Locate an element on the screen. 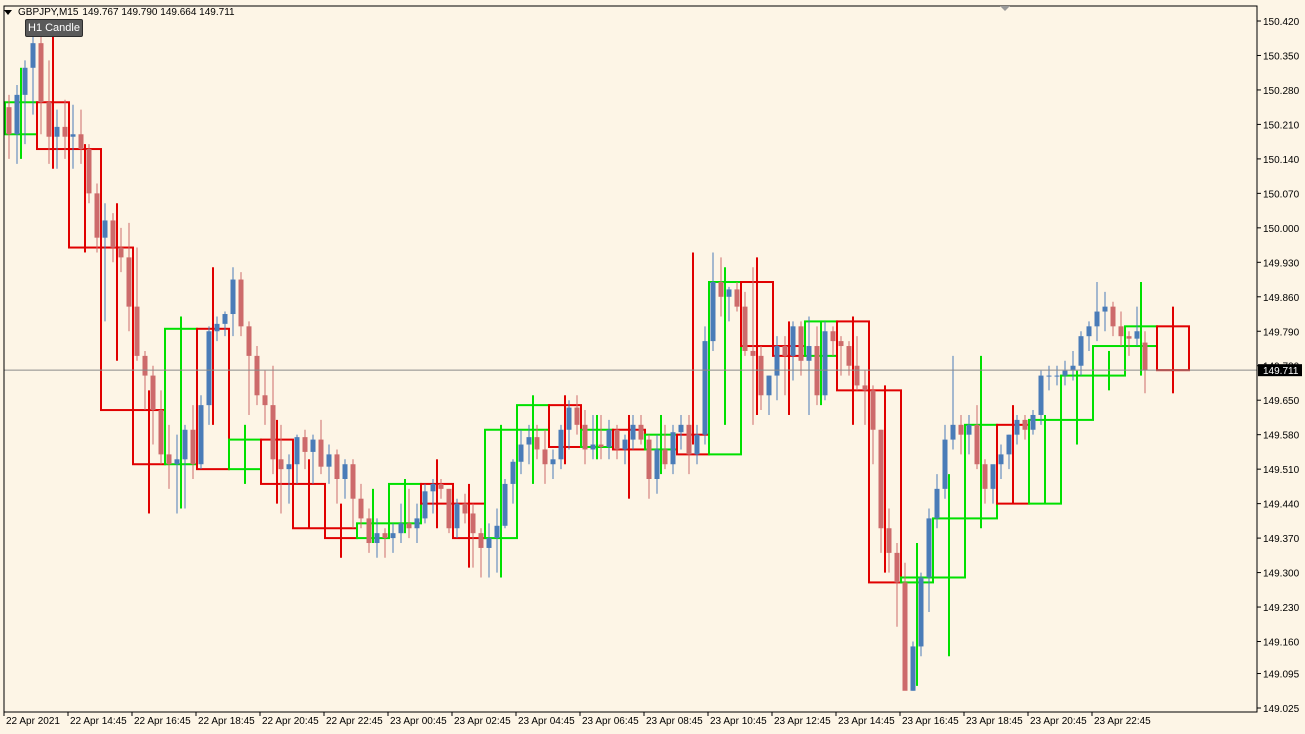  price-tick-label: 149.230 is located at coordinates (1281, 608).